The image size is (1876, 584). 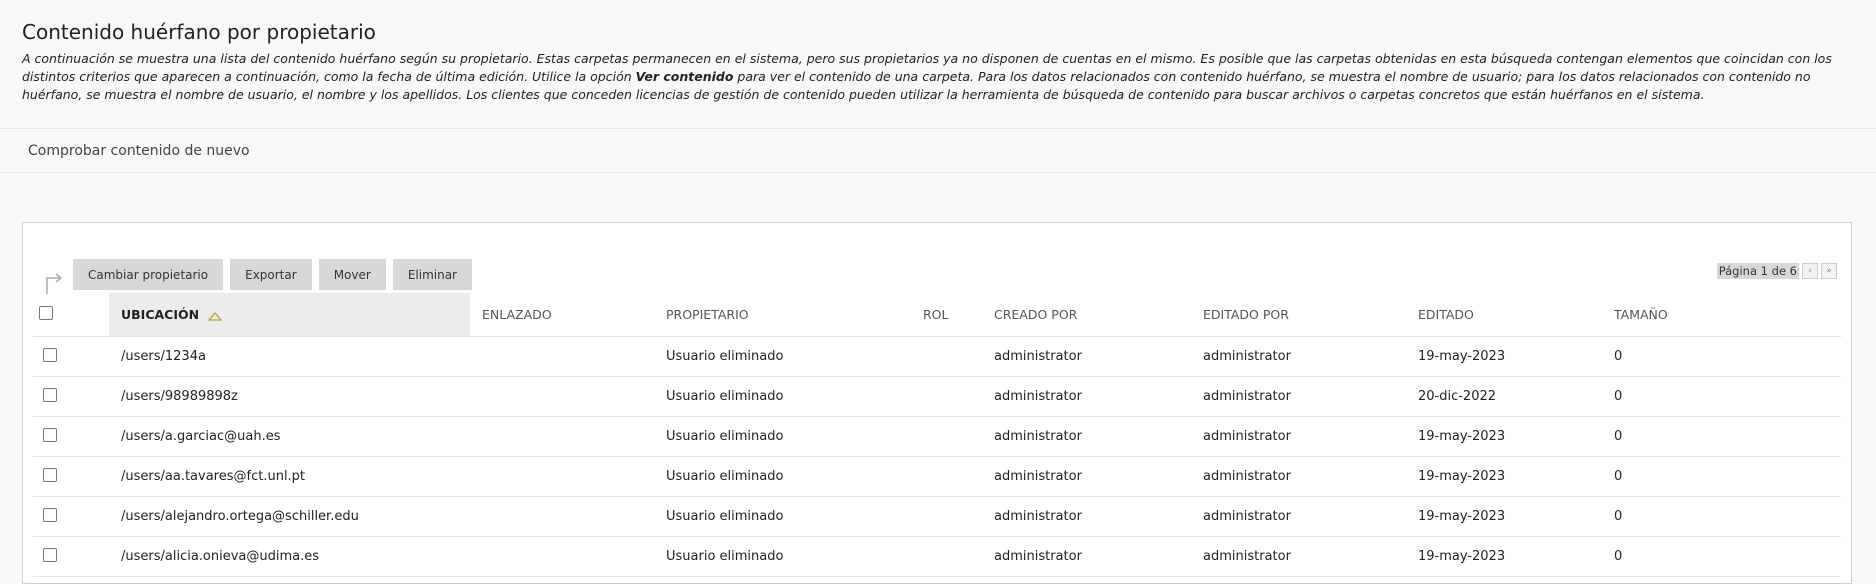 What do you see at coordinates (271, 274) in the screenshot?
I see `export-button: Exportar` at bounding box center [271, 274].